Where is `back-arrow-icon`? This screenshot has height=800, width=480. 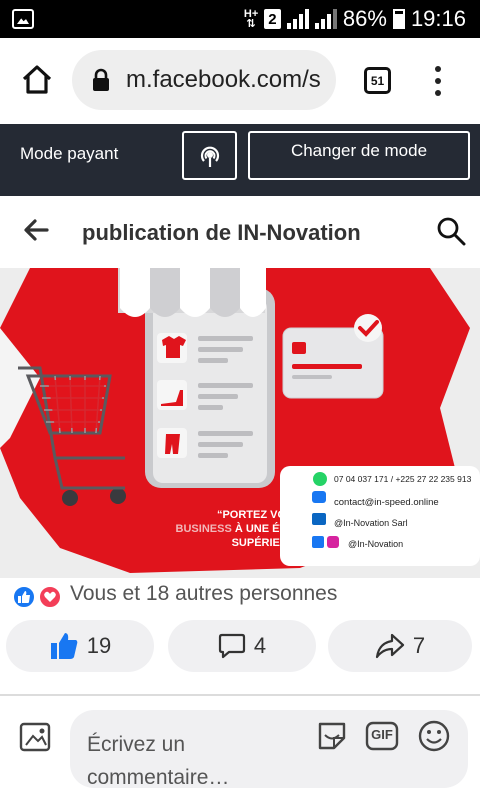
back-arrow-icon is located at coordinates (36, 230).